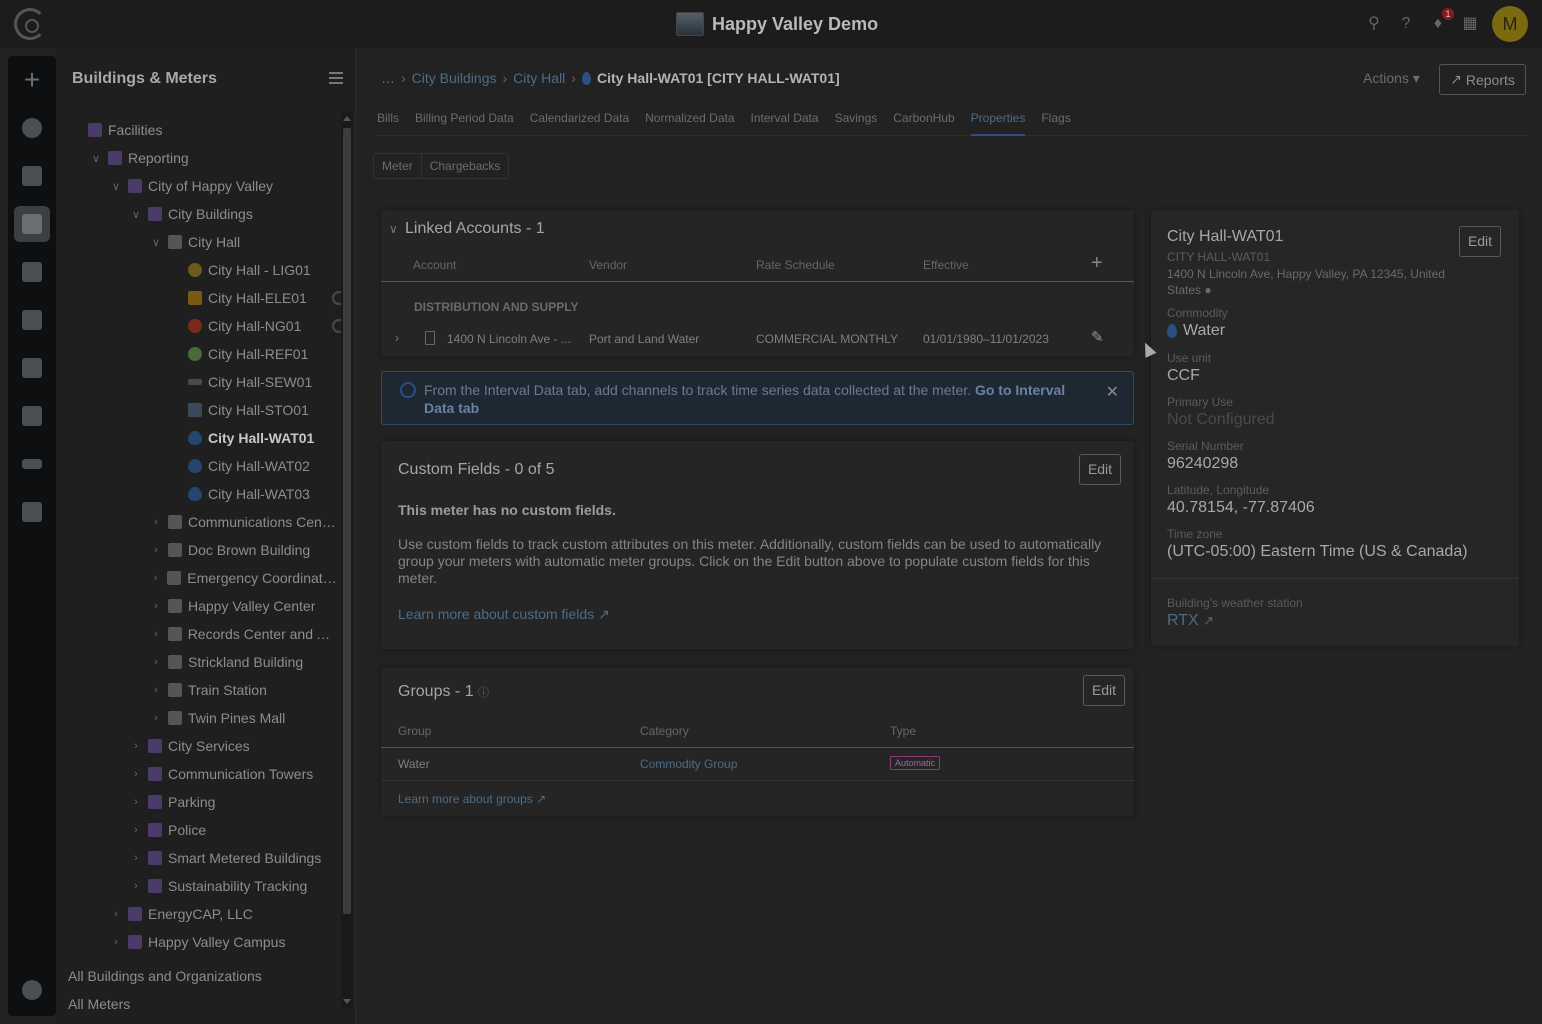 The width and height of the screenshot is (1542, 1024). What do you see at coordinates (1482, 79) in the screenshot?
I see `reports-button: ↗ Reports` at bounding box center [1482, 79].